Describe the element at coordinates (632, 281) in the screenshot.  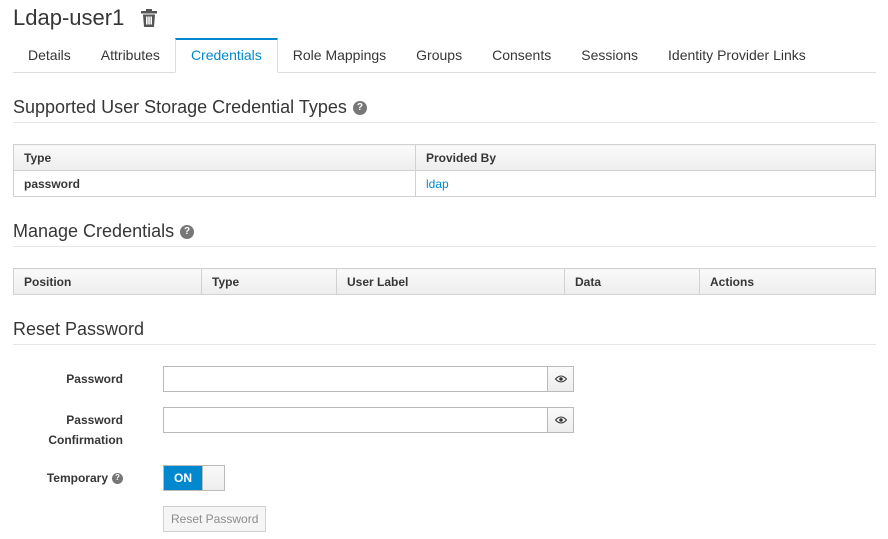
I see `column-header-data: Data` at that location.